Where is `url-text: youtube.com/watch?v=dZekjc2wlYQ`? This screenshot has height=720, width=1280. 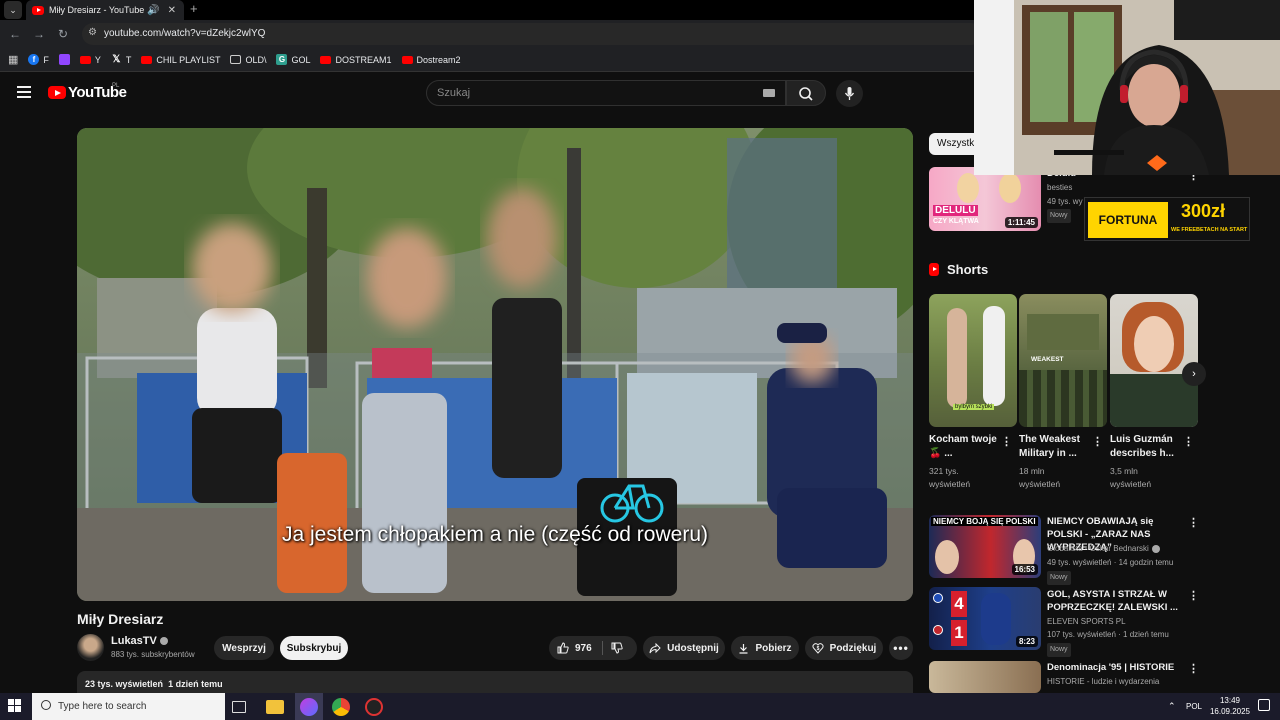 url-text: youtube.com/watch?v=dZekjc2wlYQ is located at coordinates (184, 33).